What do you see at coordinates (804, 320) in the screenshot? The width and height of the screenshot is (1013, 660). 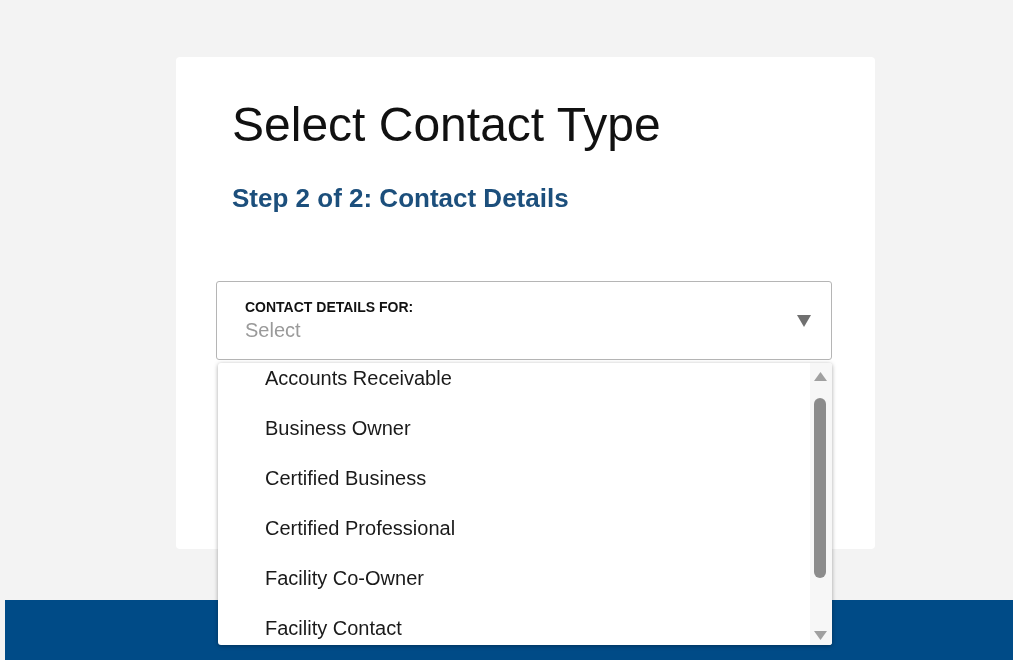 I see `caret-icon` at bounding box center [804, 320].